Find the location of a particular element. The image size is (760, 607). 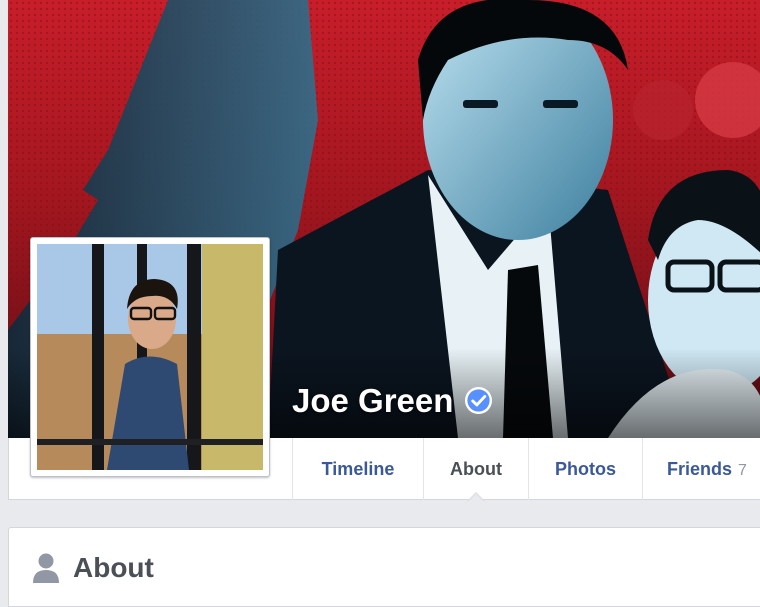

tab-friends-label: Friends is located at coordinates (700, 469).